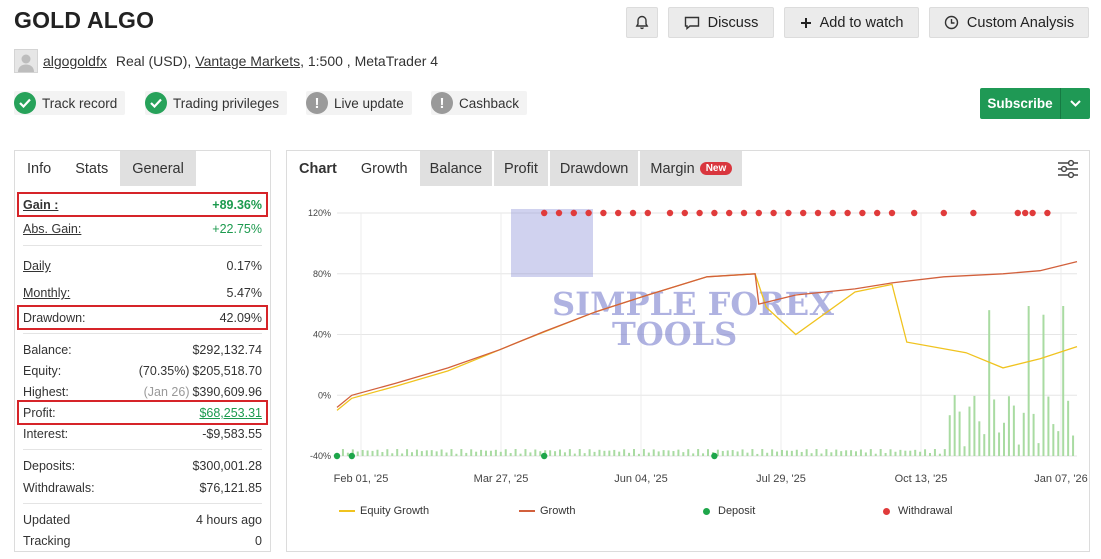 This screenshot has width=1101, height=559. Describe the element at coordinates (547, 511) in the screenshot. I see `legend-growth: Growth` at that location.